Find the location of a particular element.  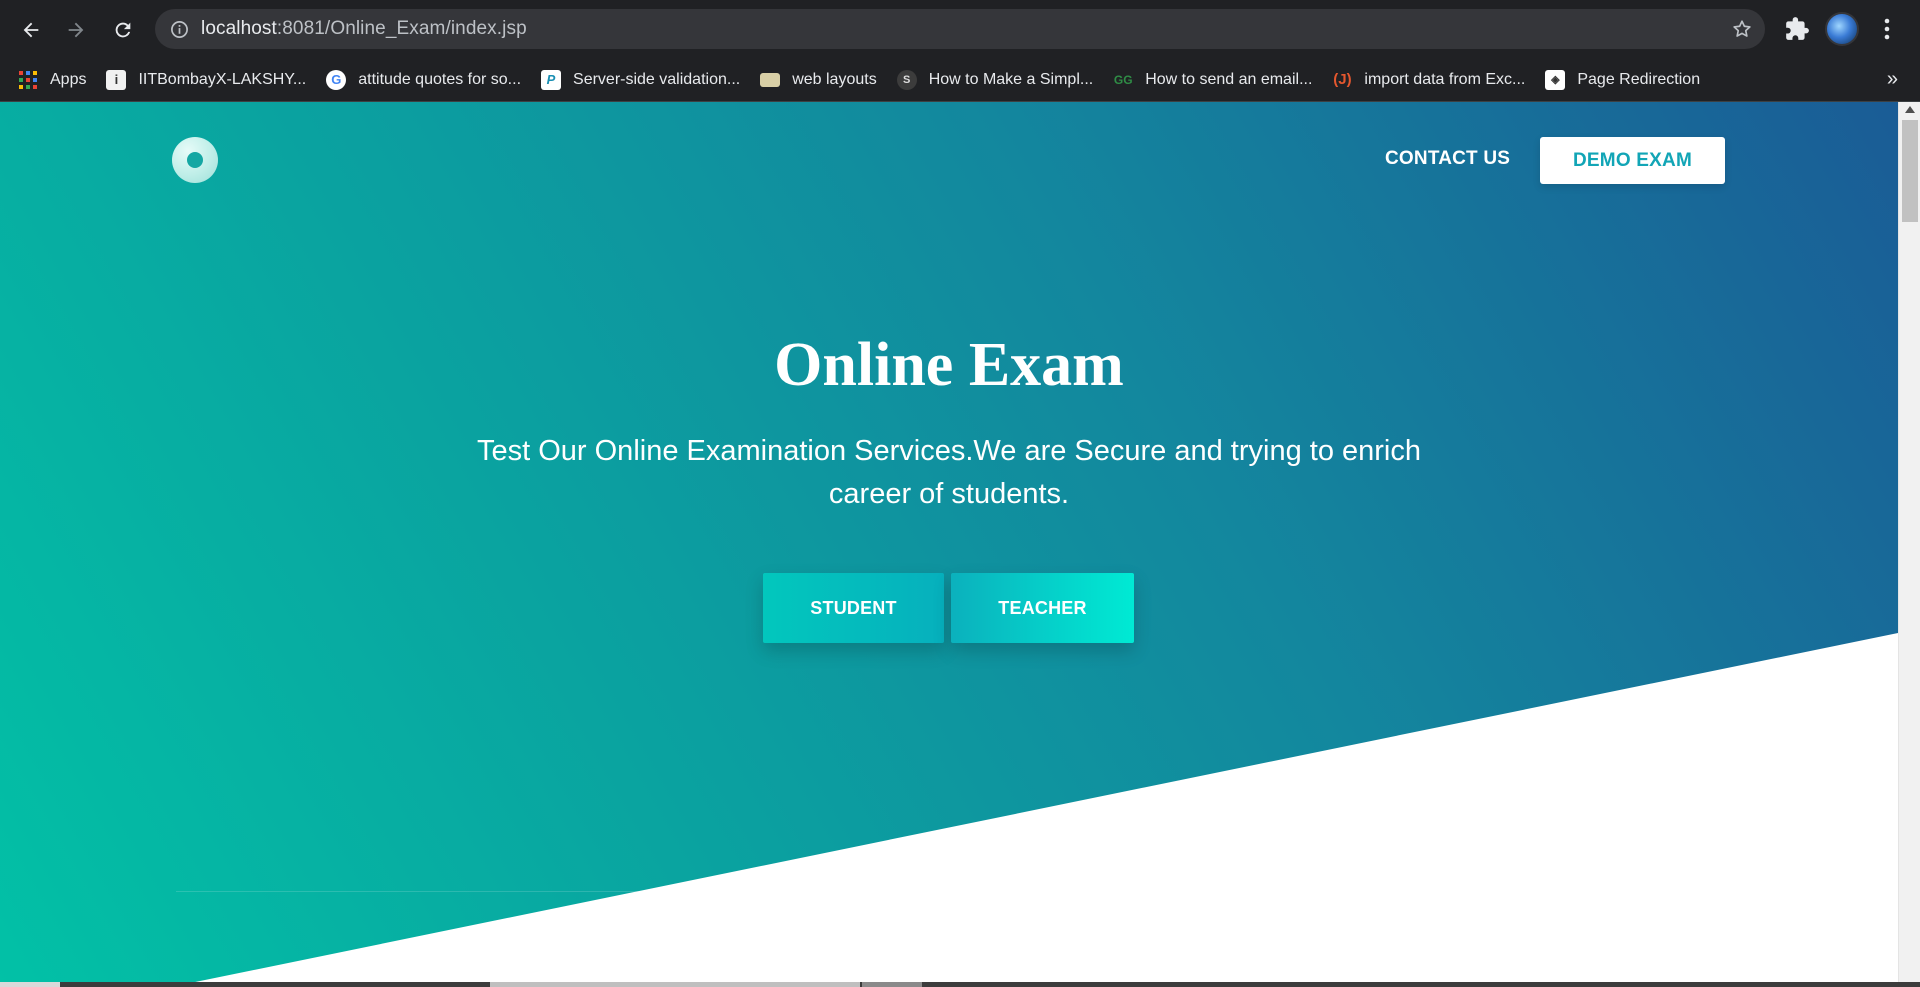

bookmark-apps: Apps is located at coordinates (52, 80).